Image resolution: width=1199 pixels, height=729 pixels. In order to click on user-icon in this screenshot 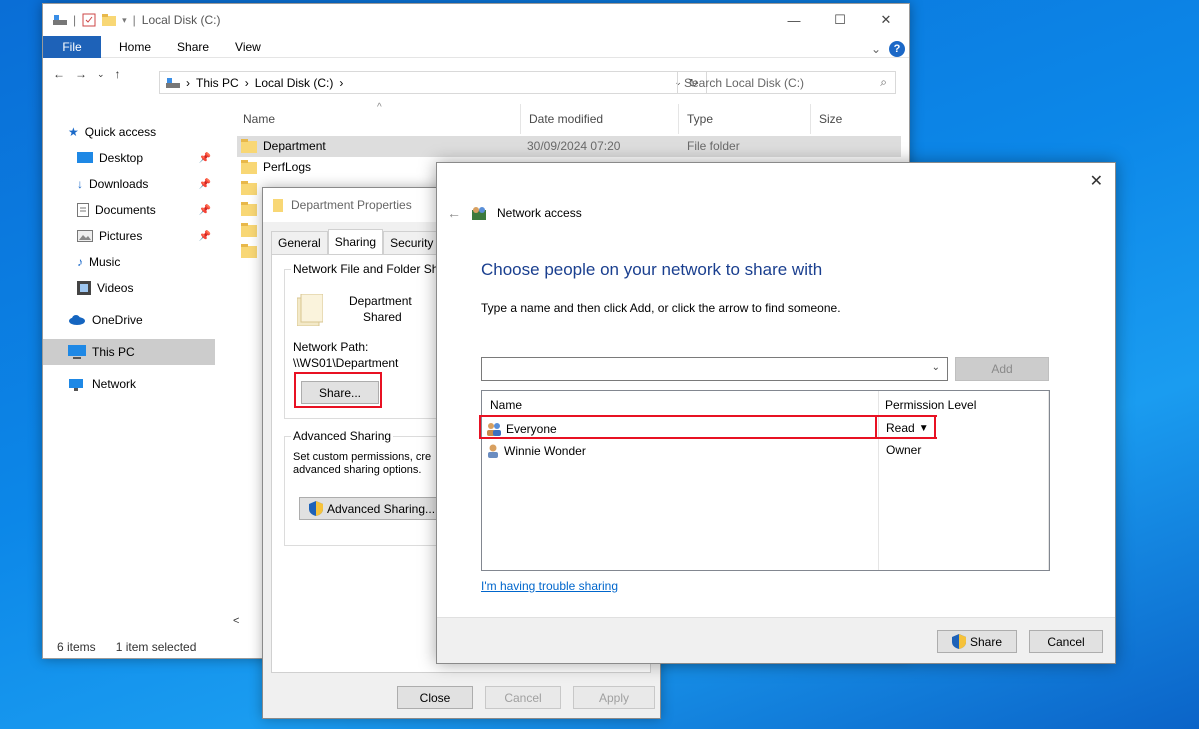, I will do `click(493, 451)`.